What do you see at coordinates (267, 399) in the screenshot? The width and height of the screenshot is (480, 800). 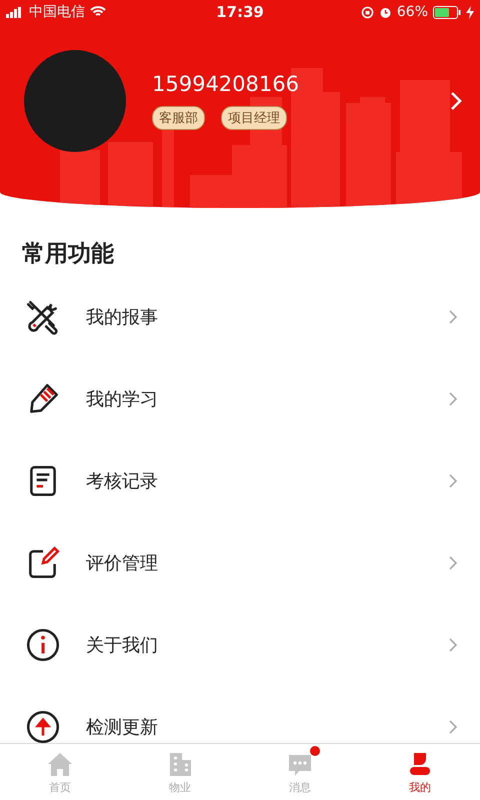 I see `menu-item: 我的学习` at bounding box center [267, 399].